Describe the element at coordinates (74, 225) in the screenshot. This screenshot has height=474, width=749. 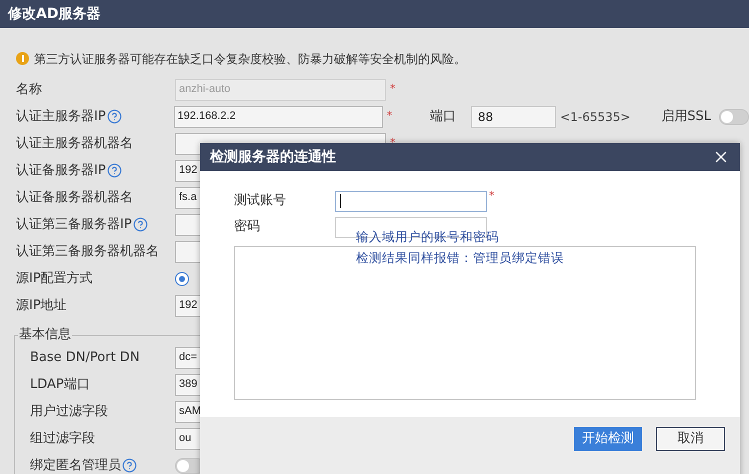
I see `field-label: 认证第三备服务器IP` at that location.